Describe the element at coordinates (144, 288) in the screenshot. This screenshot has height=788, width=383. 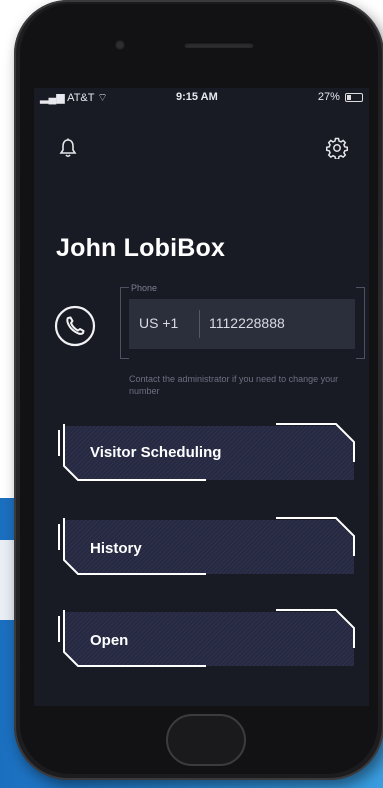
I see `phone-field-label: Phone` at that location.